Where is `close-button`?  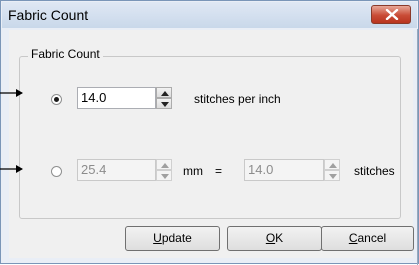 close-button is located at coordinates (391, 14).